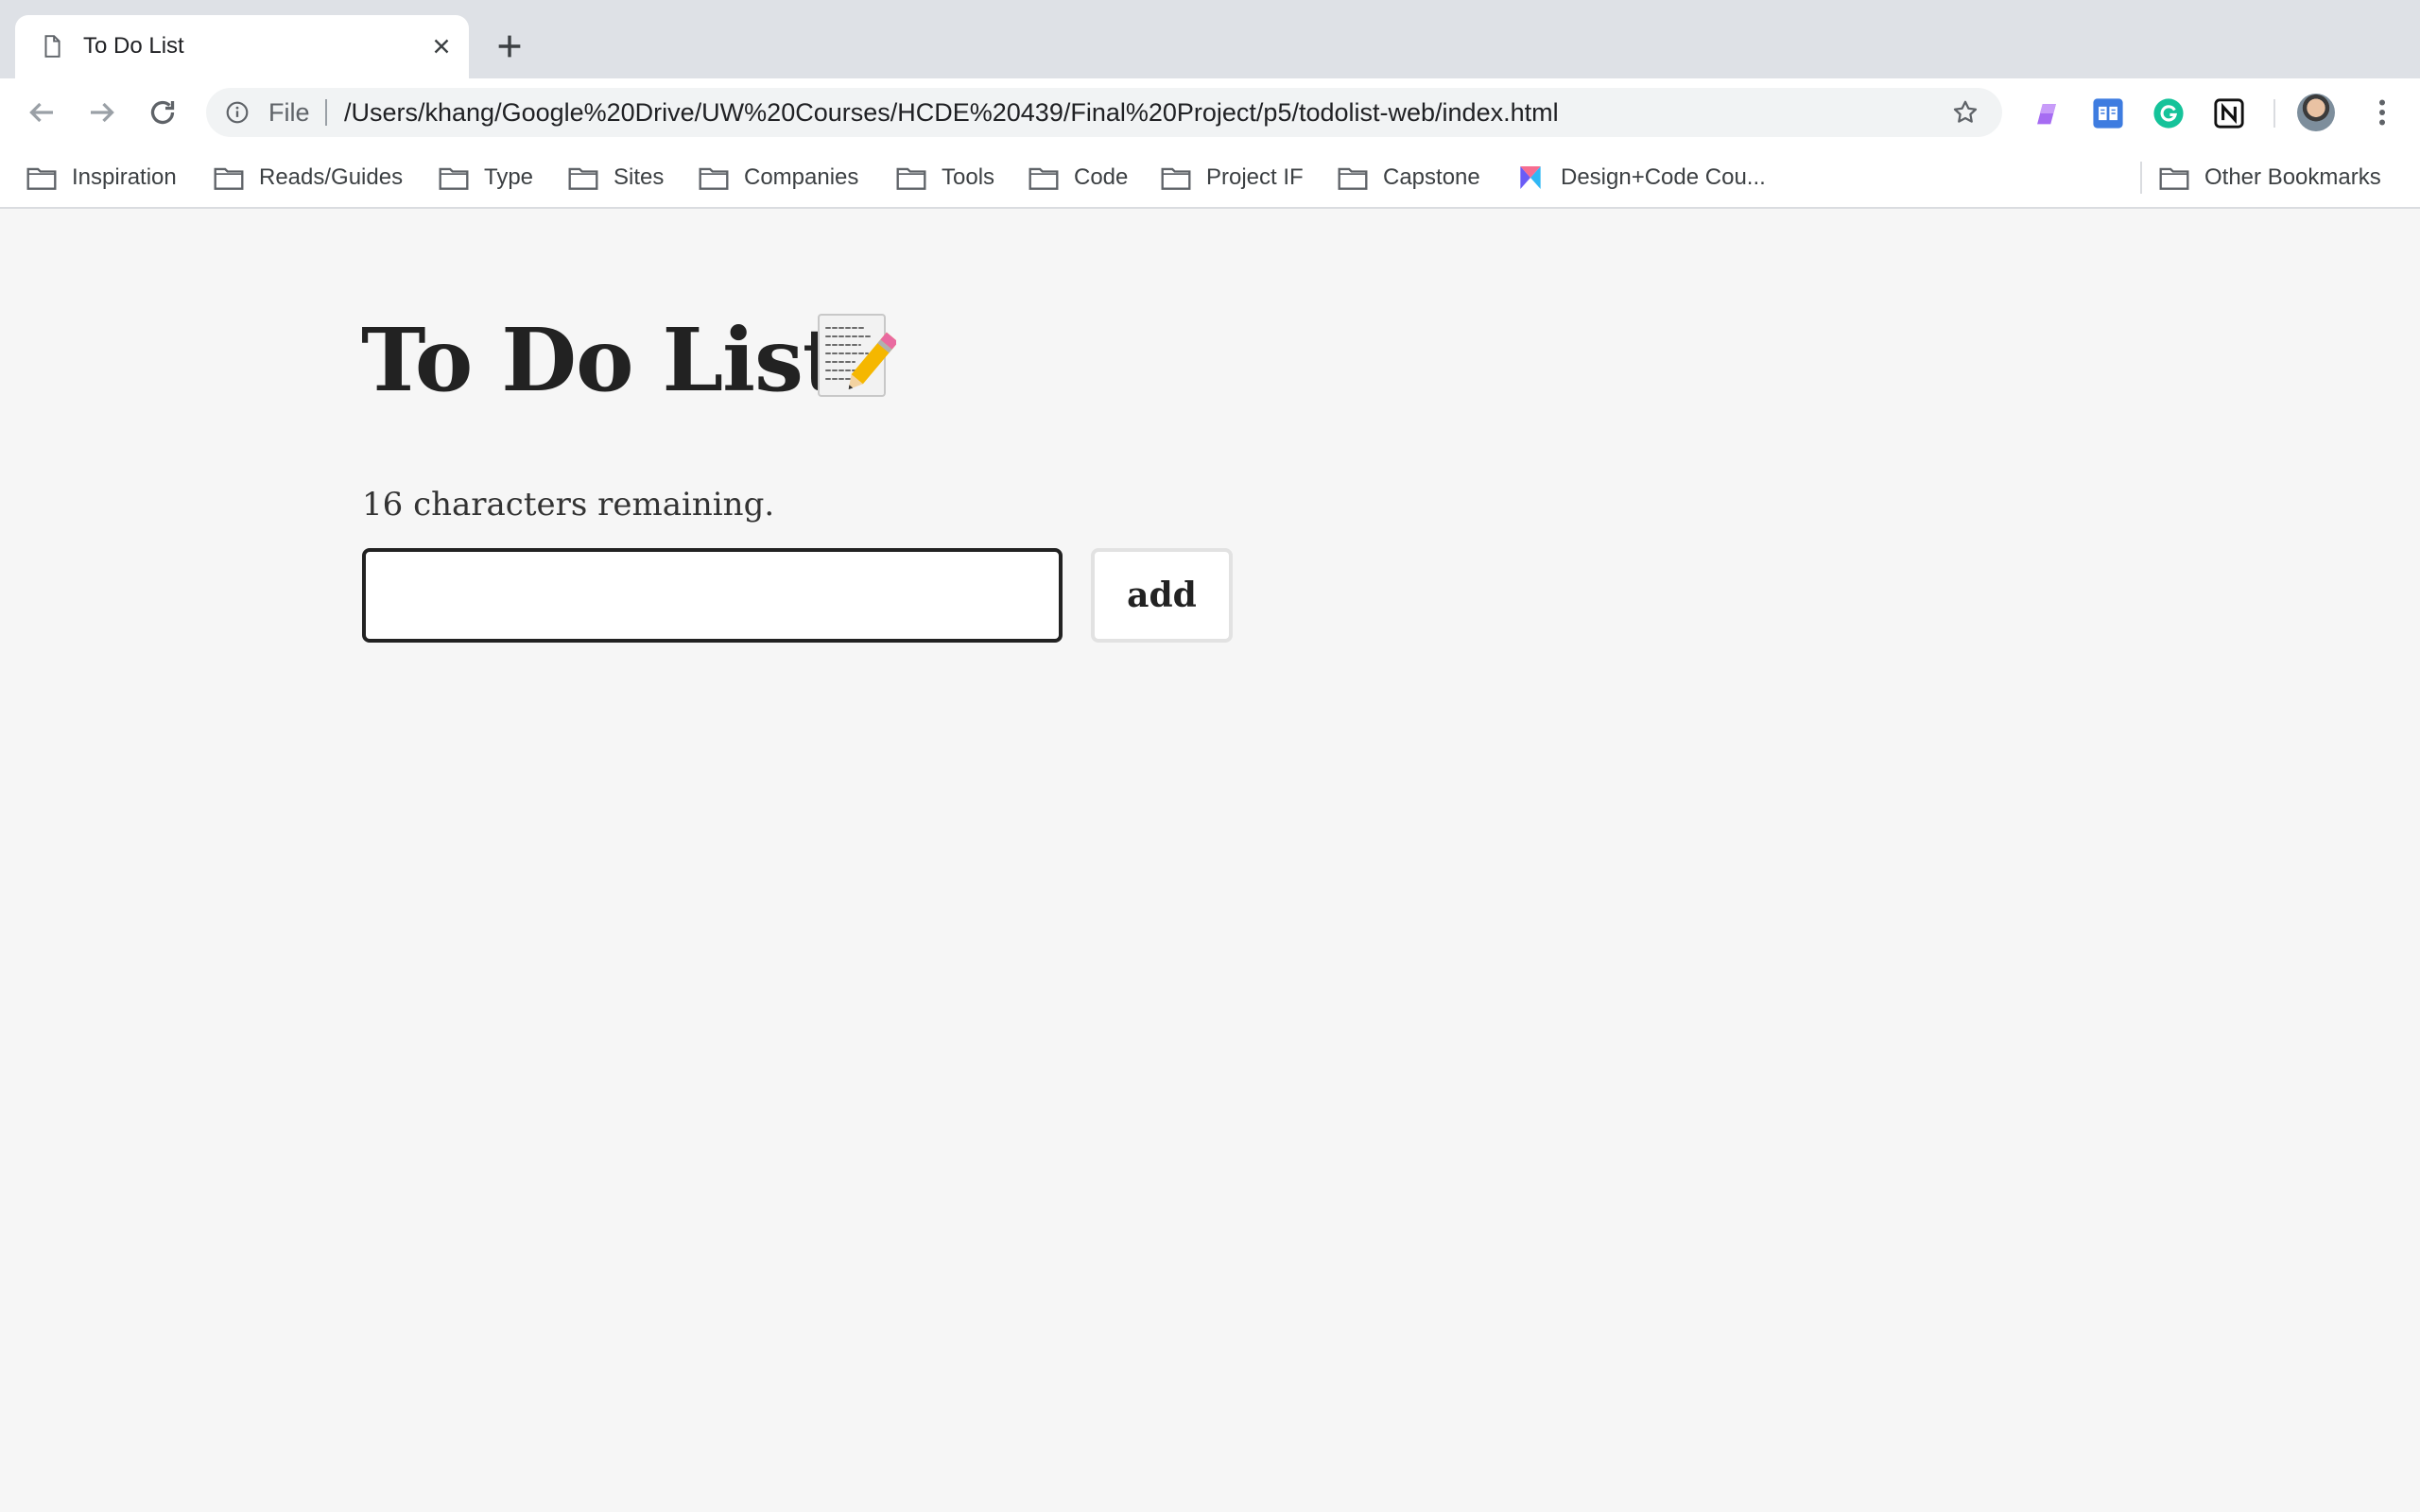 This screenshot has height=1512, width=2420. Describe the element at coordinates (2274, 113) in the screenshot. I see `toolbar-divider` at that location.